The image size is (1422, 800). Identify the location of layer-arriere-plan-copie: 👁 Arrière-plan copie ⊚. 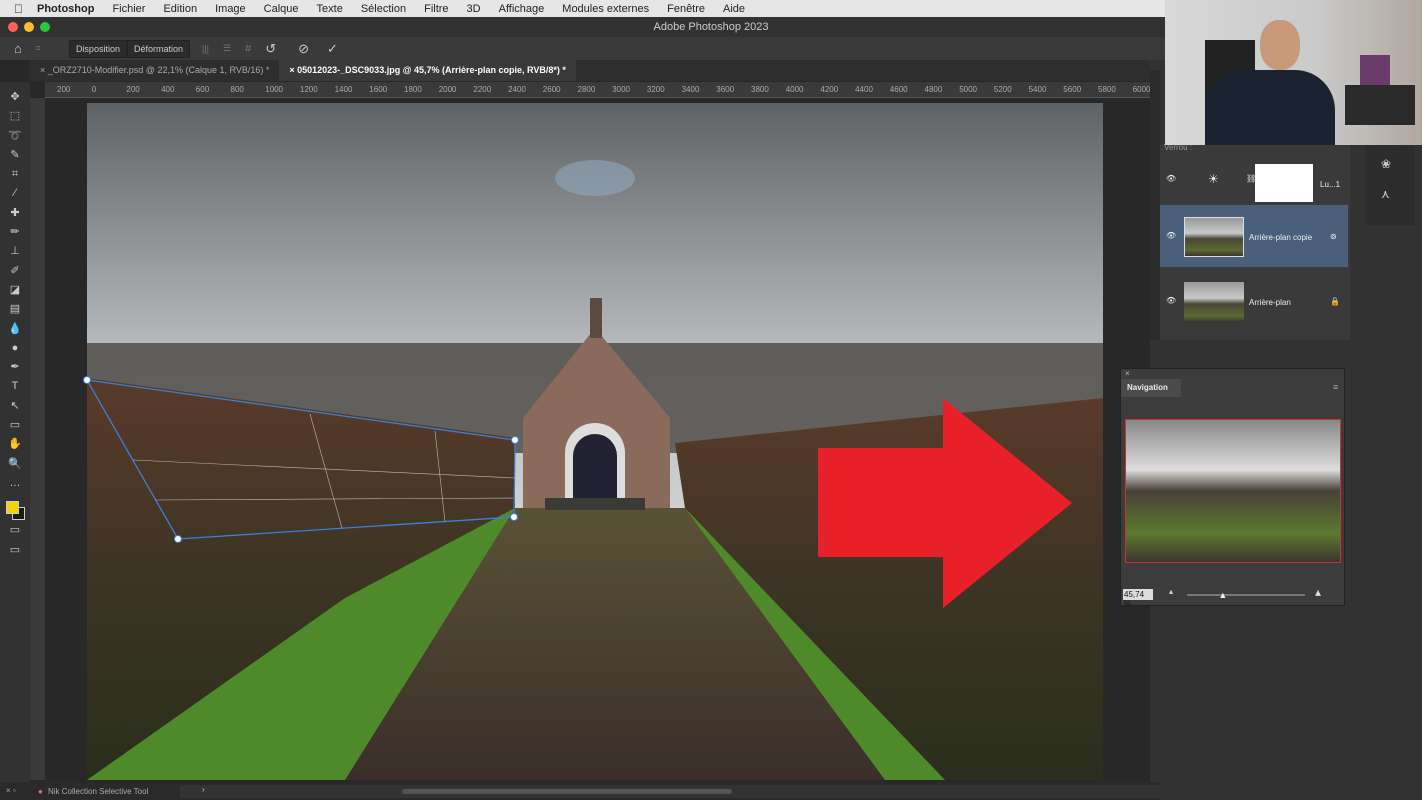
(1254, 236).